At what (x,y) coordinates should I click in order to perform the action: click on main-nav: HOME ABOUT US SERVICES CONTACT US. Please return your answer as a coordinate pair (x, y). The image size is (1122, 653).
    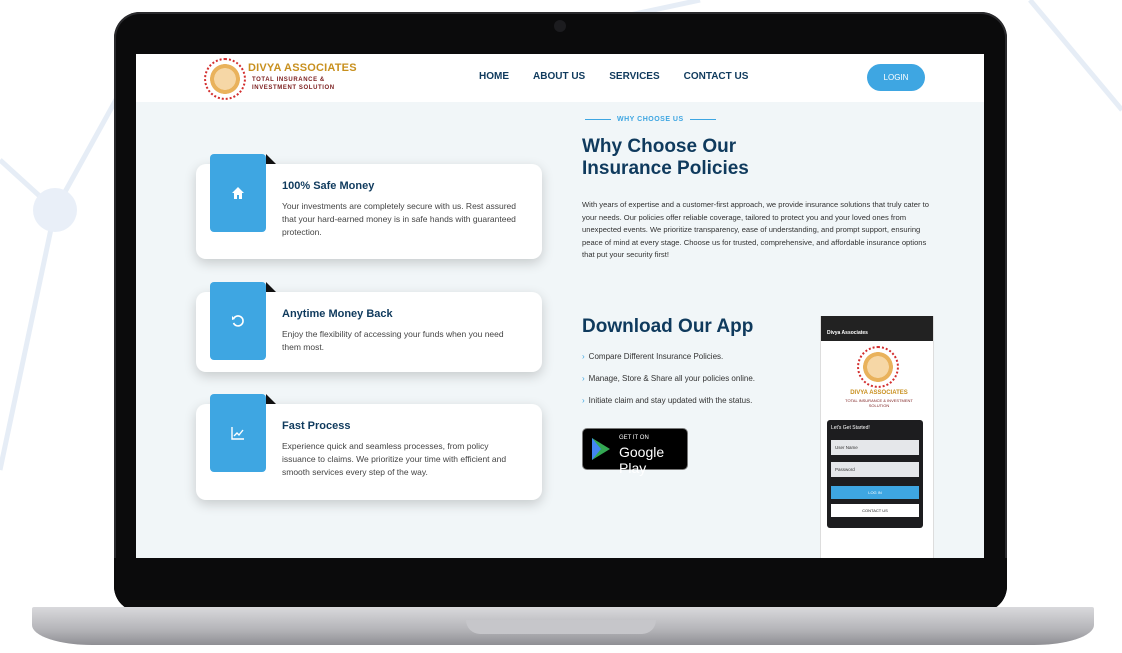
    Looking at the image, I should click on (613, 76).